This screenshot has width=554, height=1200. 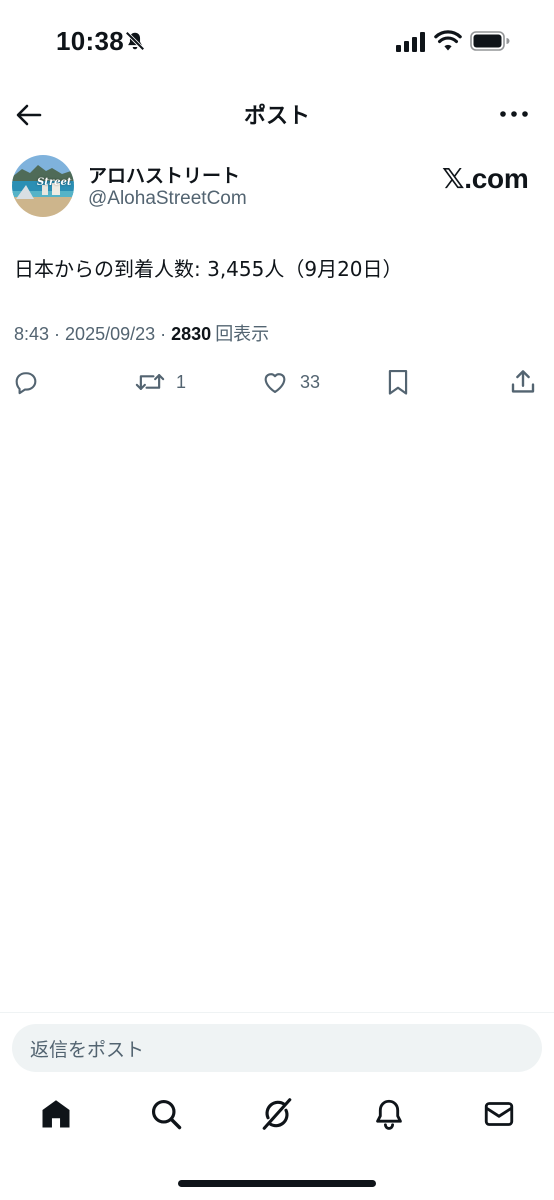 I want to click on bottom-navigation, so click(x=277, y=1118).